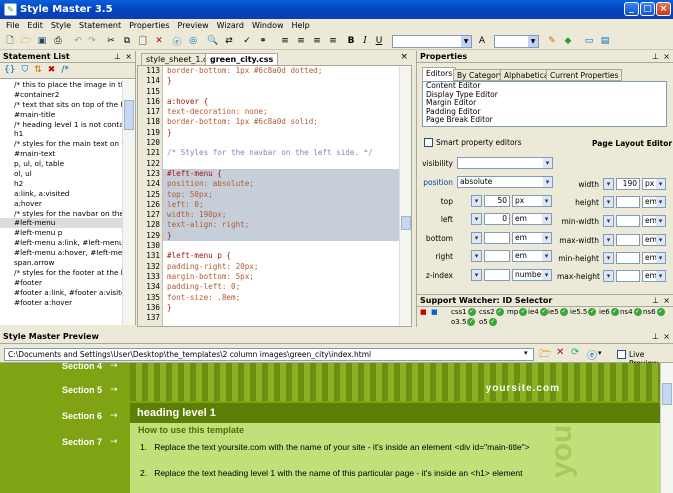 This screenshot has width=673, height=493. I want to click on code-line: font-size: .8em;, so click(281, 298).